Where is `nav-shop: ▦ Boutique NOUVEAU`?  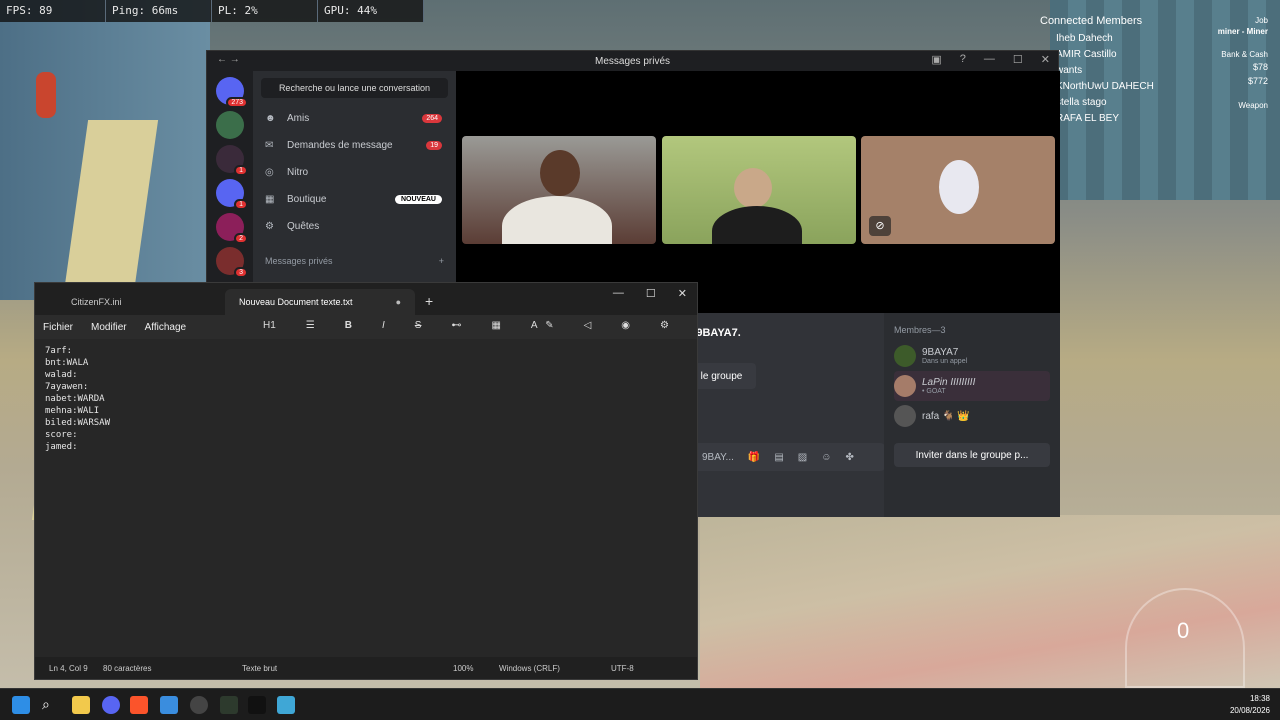
nav-shop: ▦ Boutique NOUVEAU is located at coordinates (354, 199).